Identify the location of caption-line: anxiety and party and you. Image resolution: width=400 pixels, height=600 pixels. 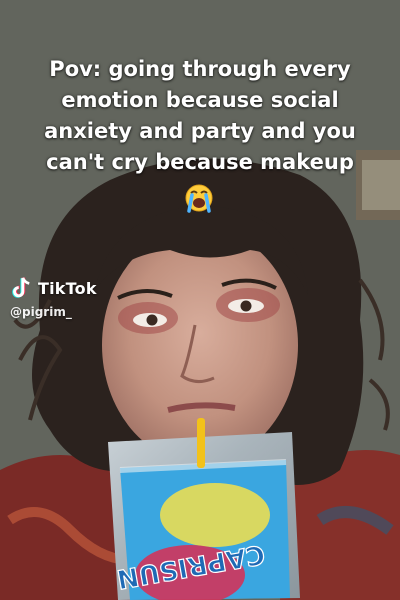
(200, 131).